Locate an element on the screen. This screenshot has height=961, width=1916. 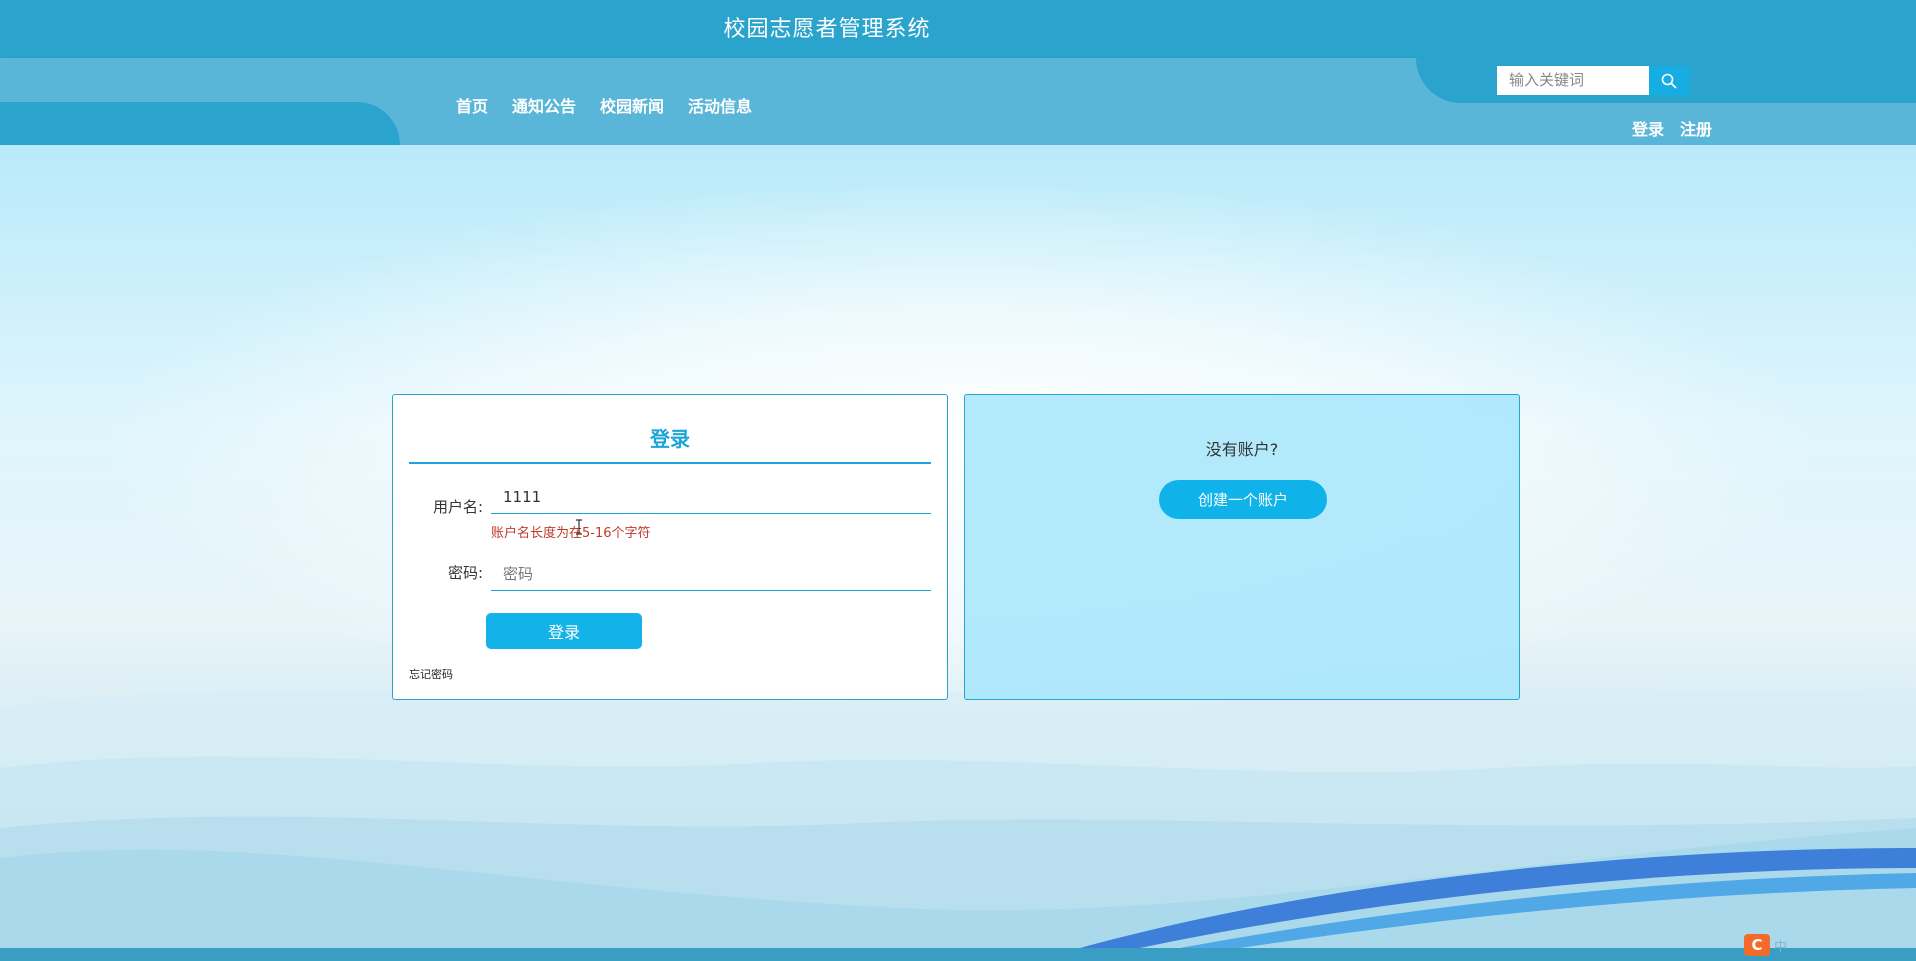
nav-item-notices: 通知公告 is located at coordinates (544, 105).